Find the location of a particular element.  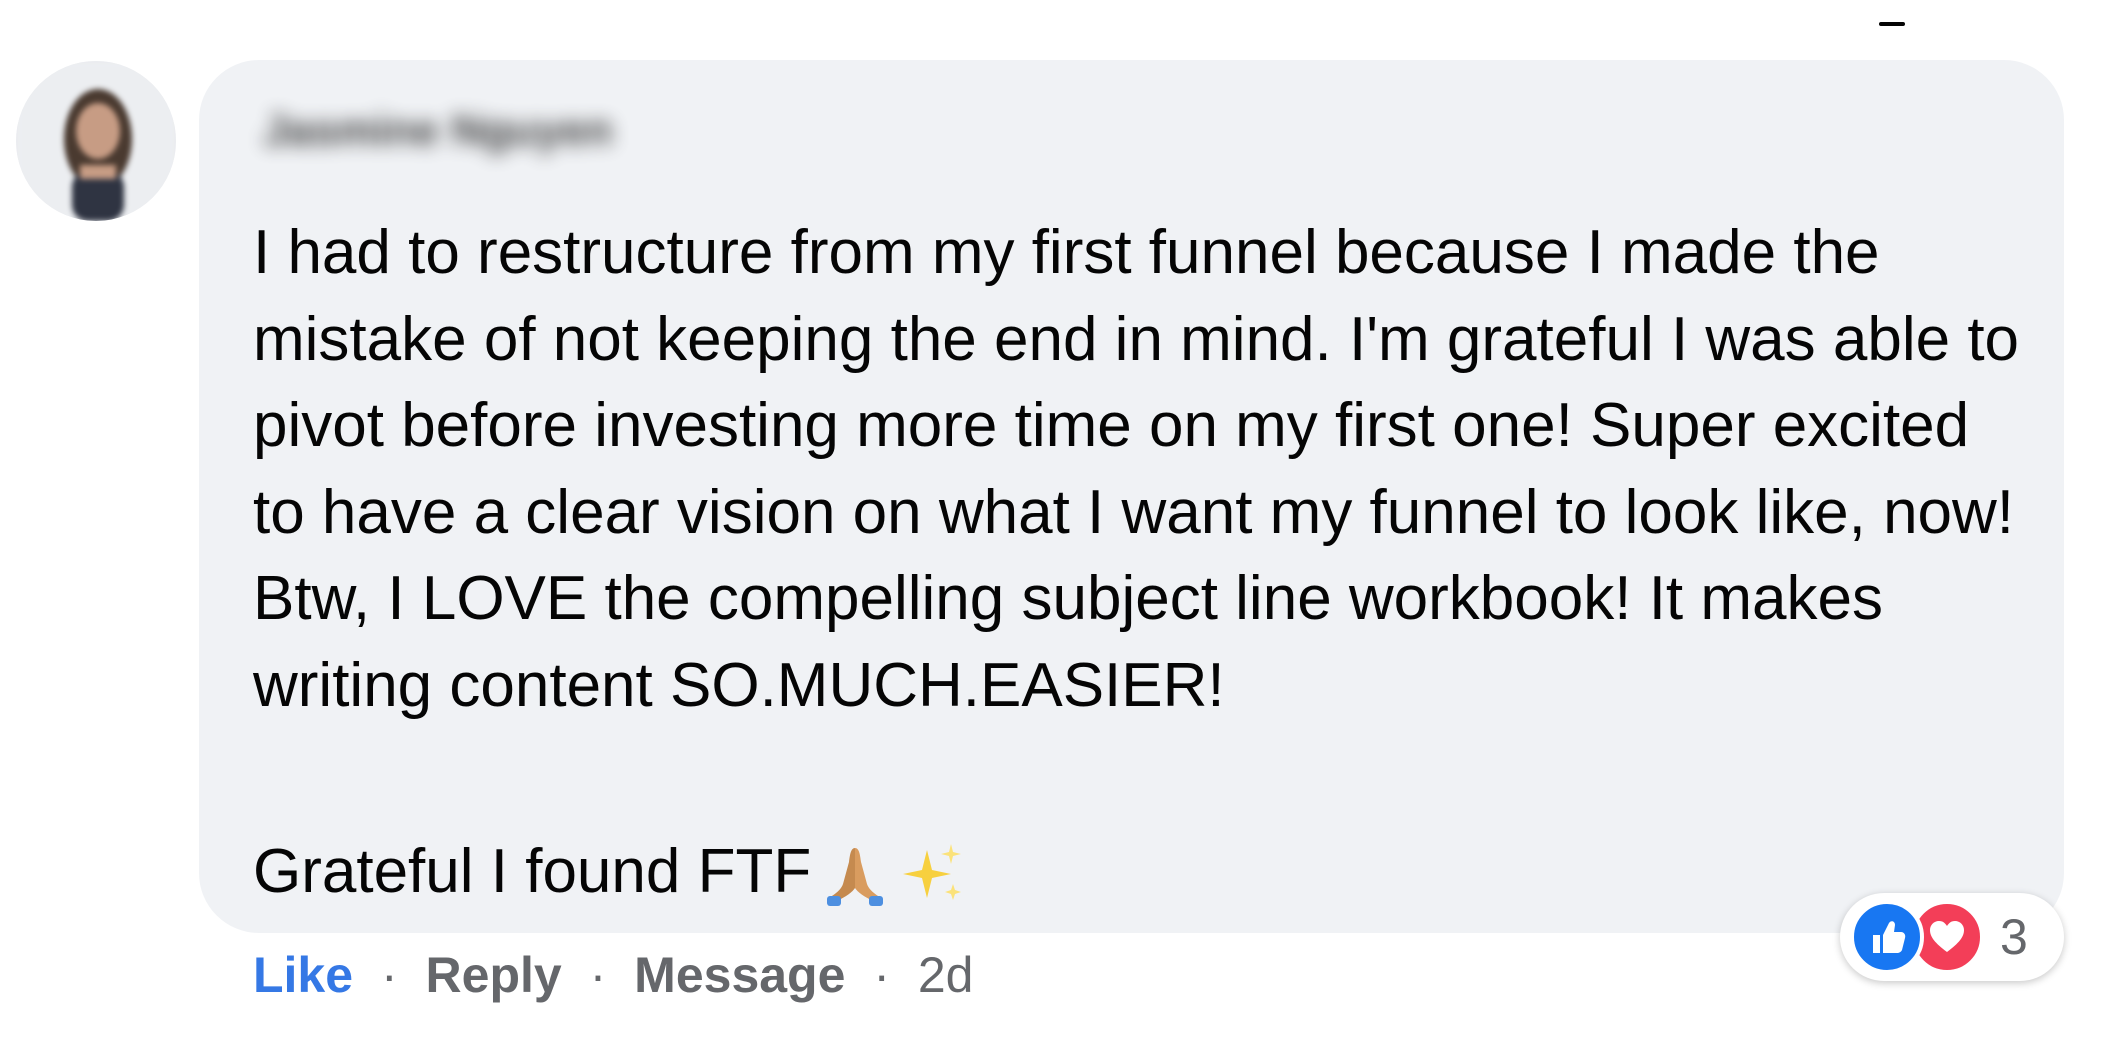

reply-button: Reply is located at coordinates (494, 975).